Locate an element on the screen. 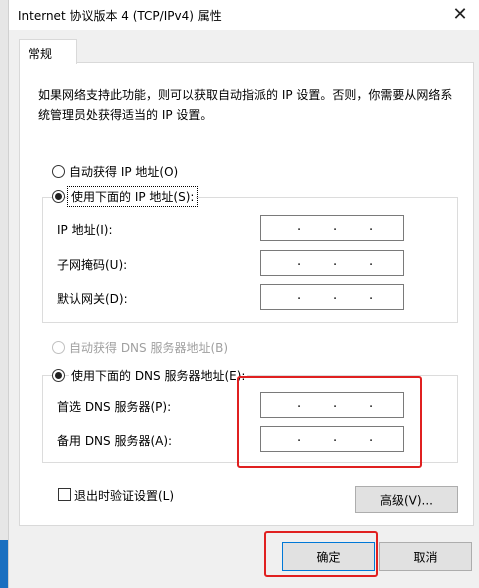 Image resolution: width=479 pixels, height=588 pixels. dns-highlight-box is located at coordinates (329, 422).